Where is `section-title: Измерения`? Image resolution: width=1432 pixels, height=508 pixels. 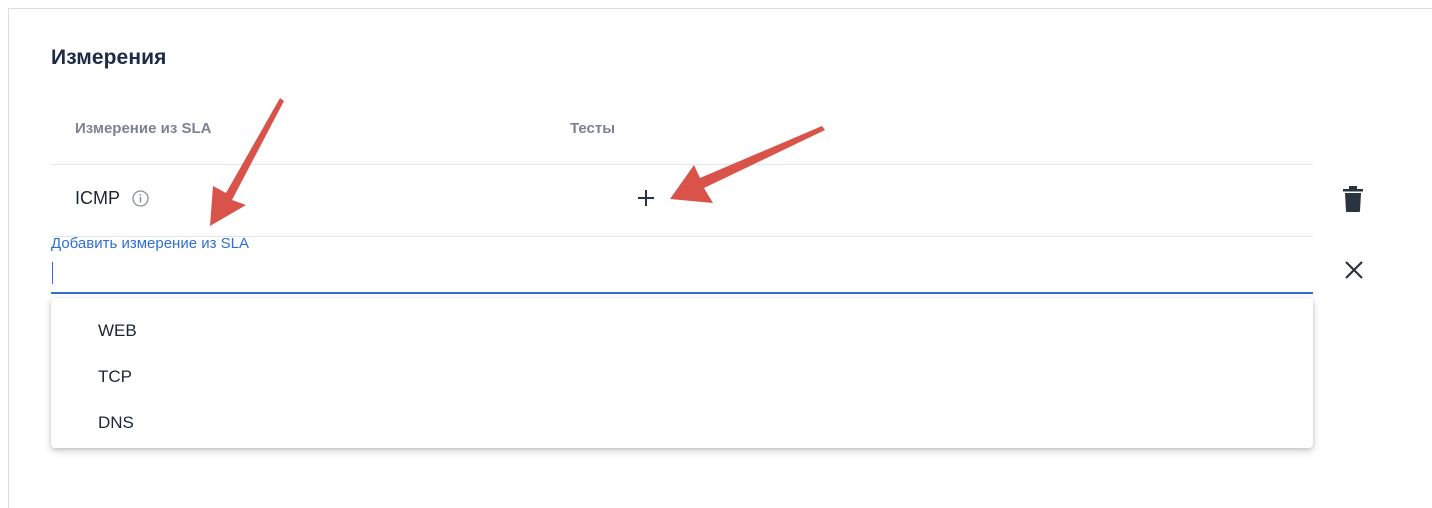 section-title: Измерения is located at coordinates (109, 57).